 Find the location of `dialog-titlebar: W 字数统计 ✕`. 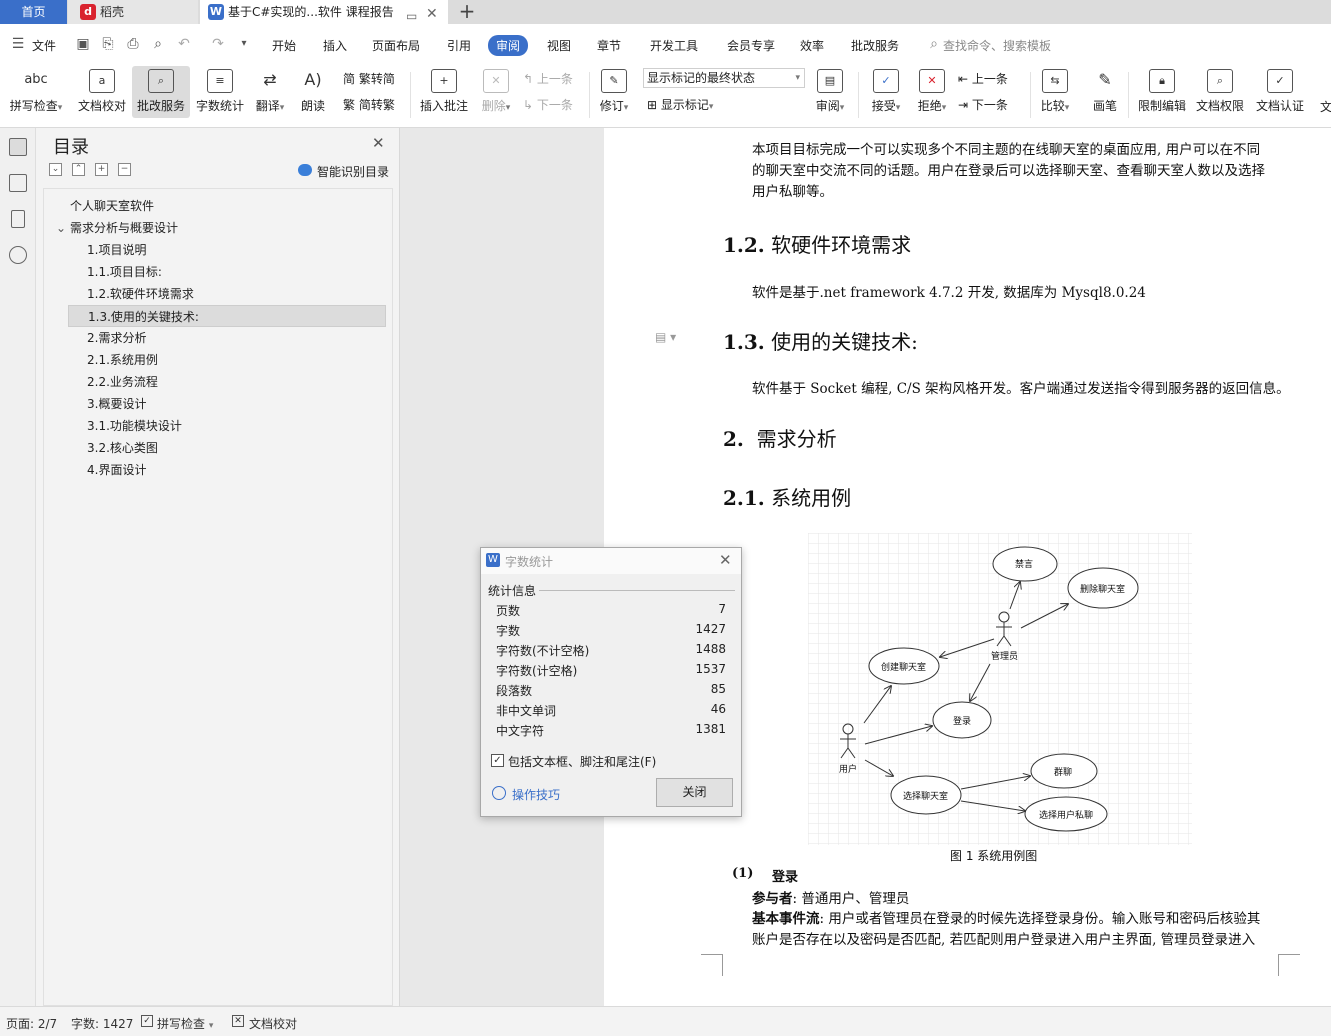

dialog-titlebar: W 字数统计 ✕ is located at coordinates (611, 561).